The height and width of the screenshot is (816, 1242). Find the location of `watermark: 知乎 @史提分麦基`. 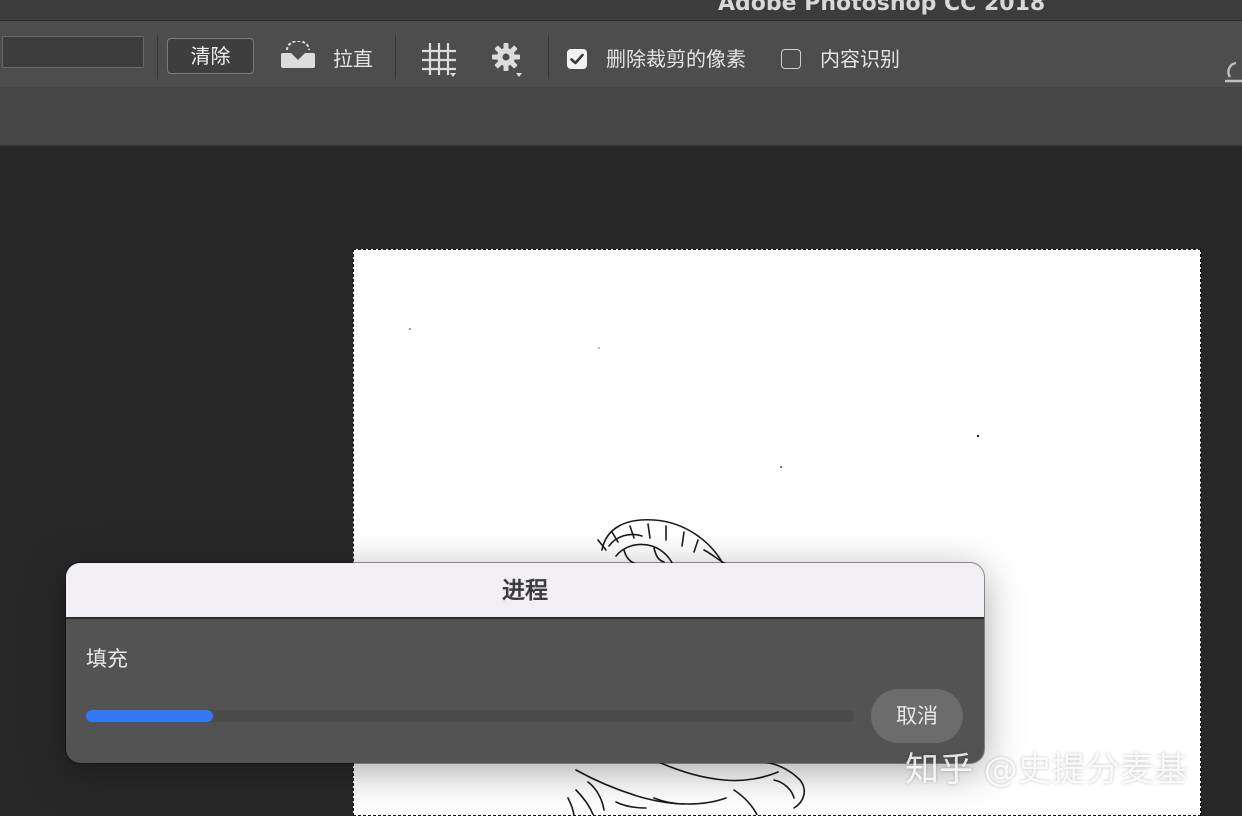

watermark: 知乎 @史提分麦基 is located at coordinates (1046, 770).